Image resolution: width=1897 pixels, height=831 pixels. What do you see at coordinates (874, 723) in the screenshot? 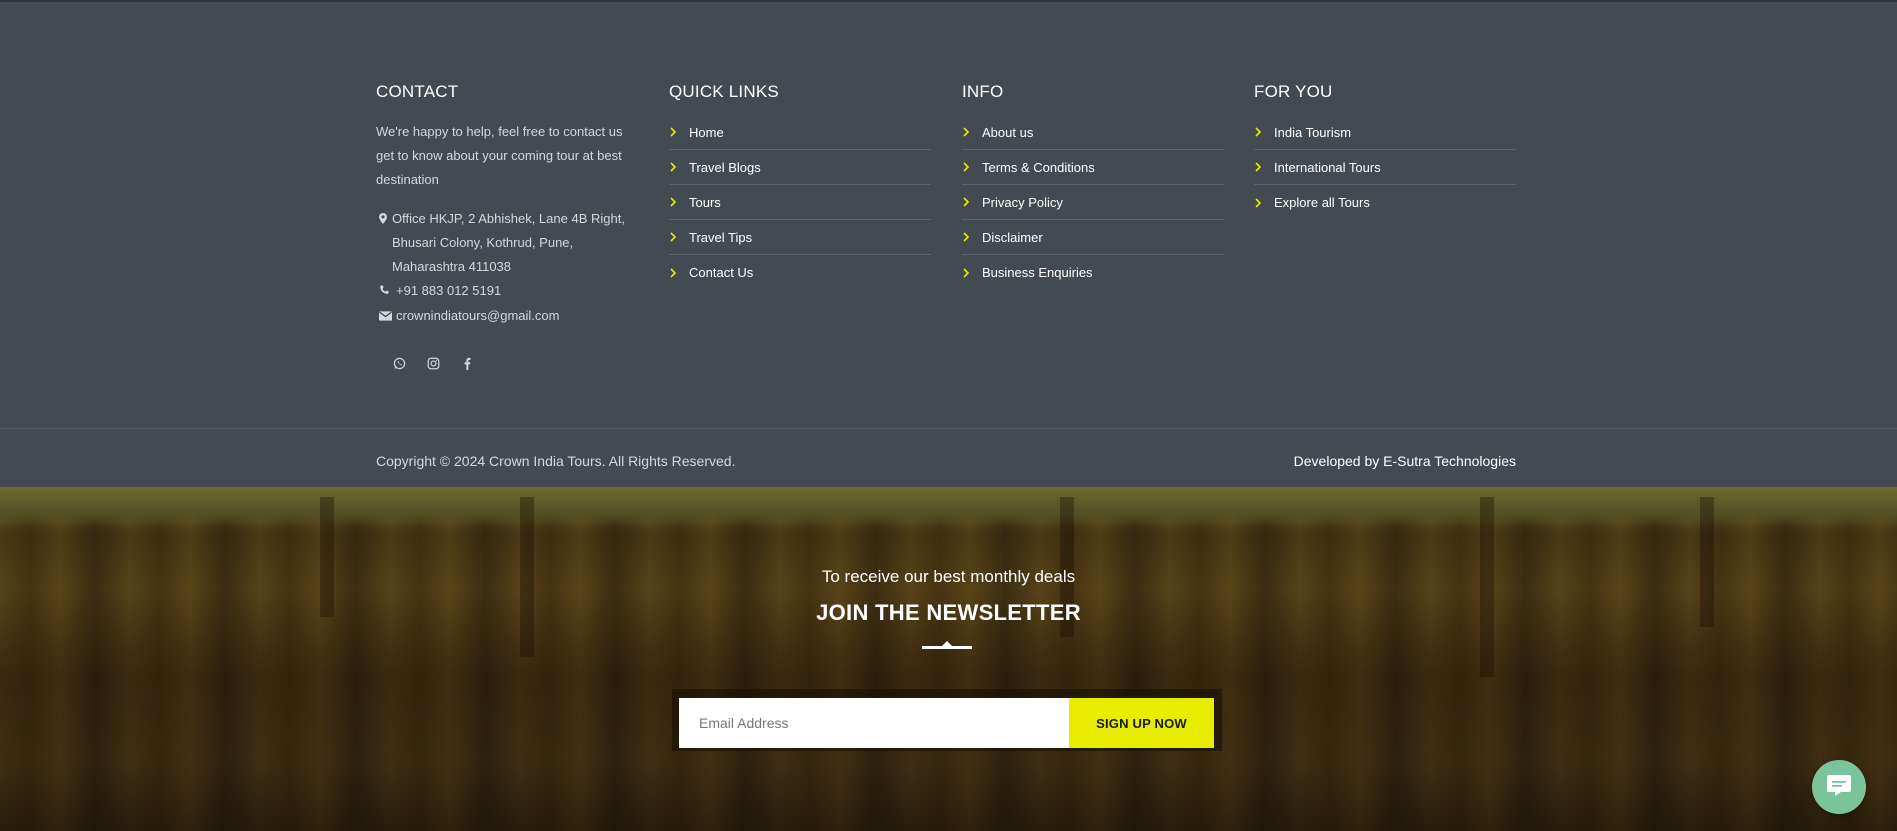
I see `newsletter-email-input` at bounding box center [874, 723].